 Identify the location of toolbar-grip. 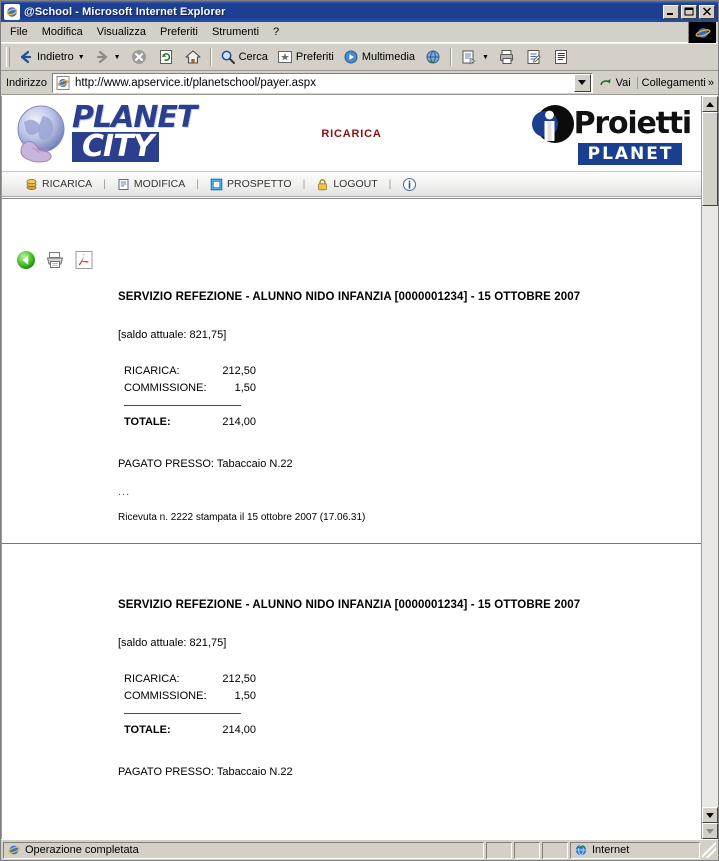
(8, 57).